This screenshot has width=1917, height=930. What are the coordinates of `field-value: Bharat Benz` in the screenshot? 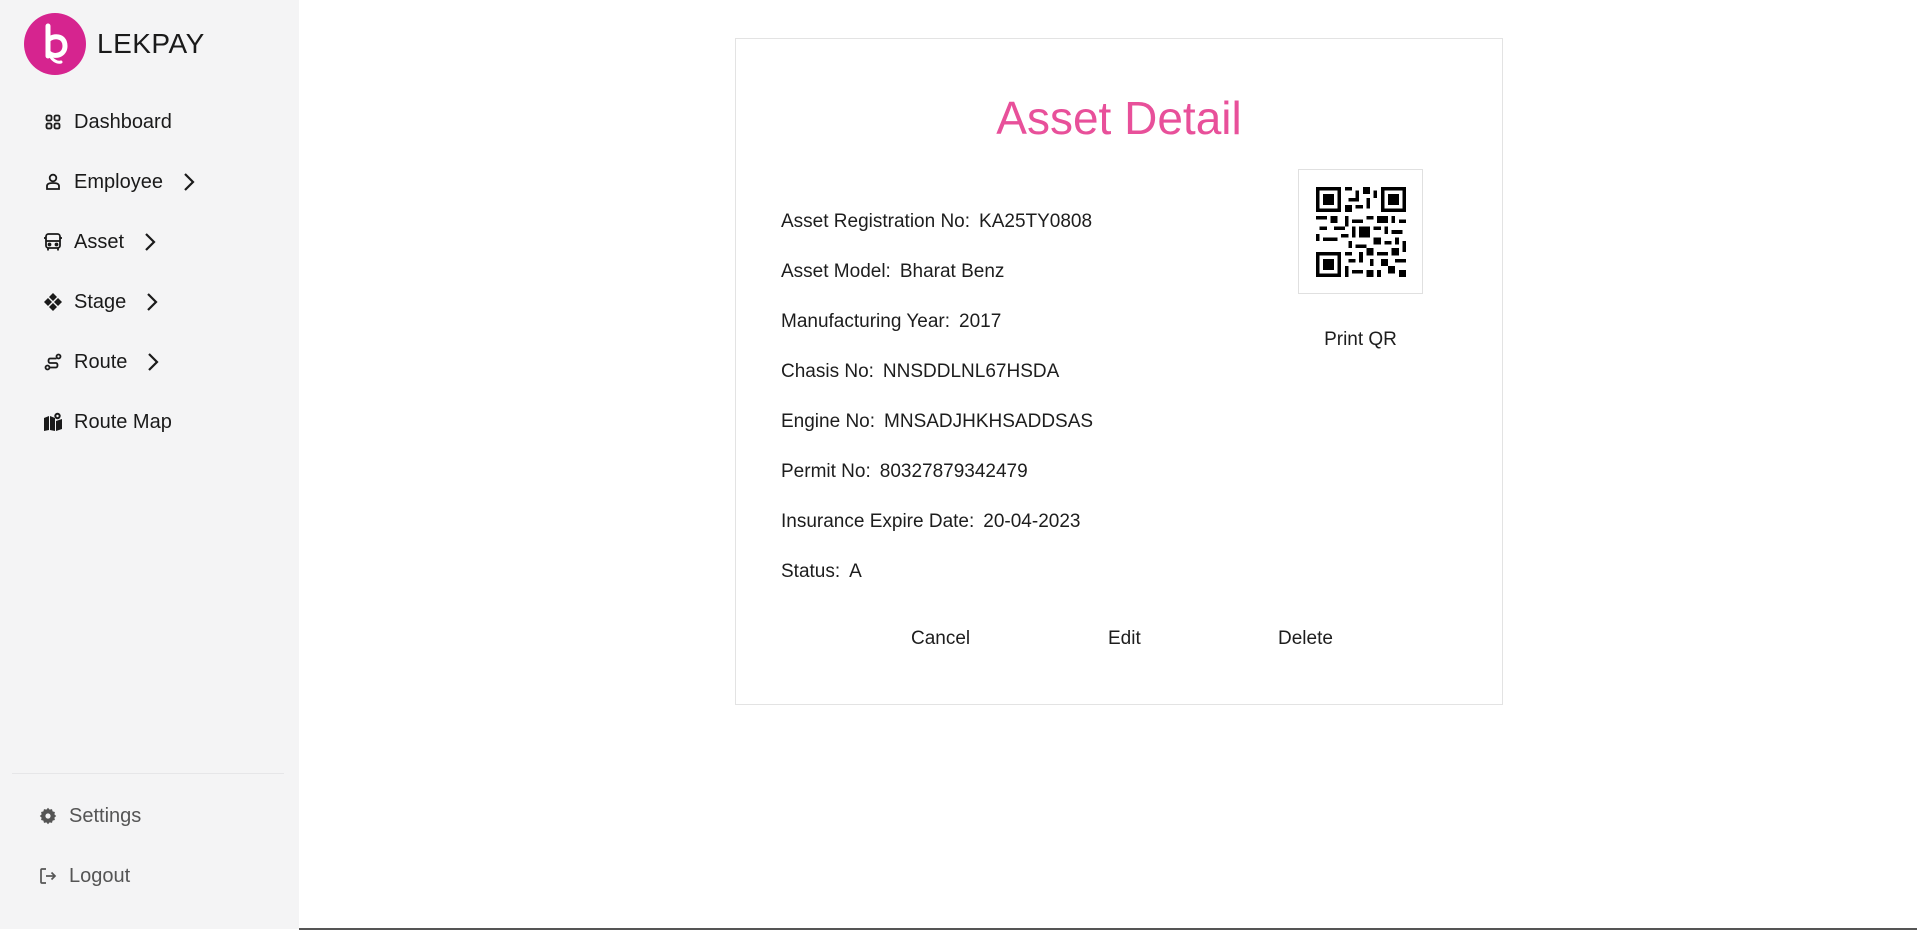 It's located at (952, 271).